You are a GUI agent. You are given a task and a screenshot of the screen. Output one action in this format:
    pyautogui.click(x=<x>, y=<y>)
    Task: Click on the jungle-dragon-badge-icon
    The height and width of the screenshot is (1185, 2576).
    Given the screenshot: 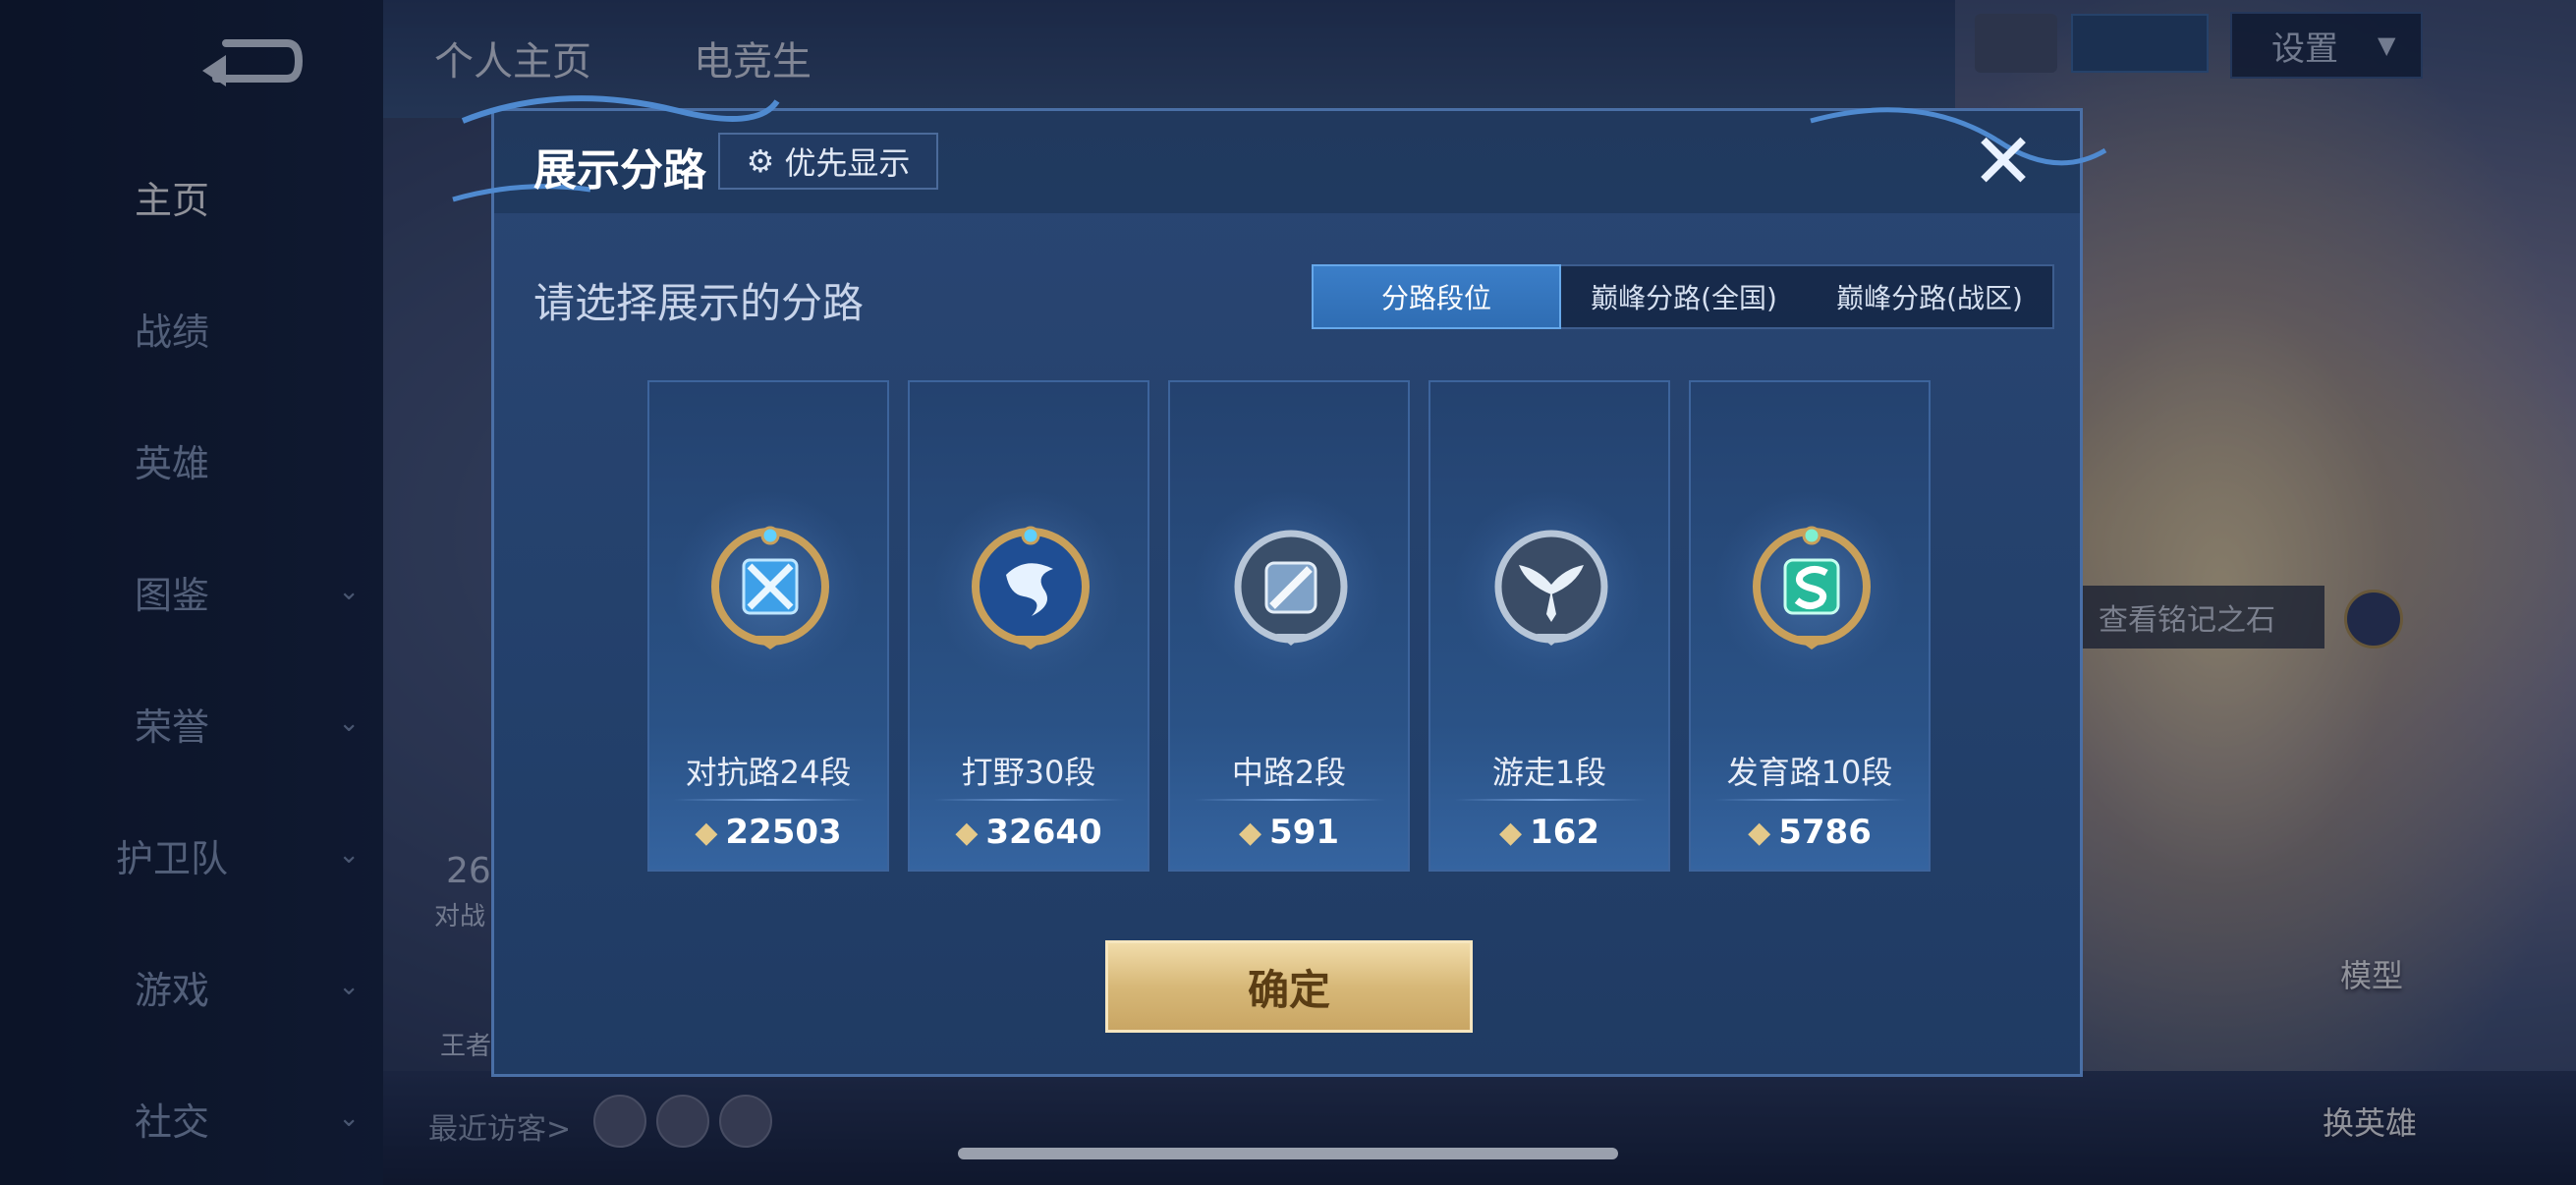 What is the action you would take?
    pyautogui.click(x=1031, y=588)
    